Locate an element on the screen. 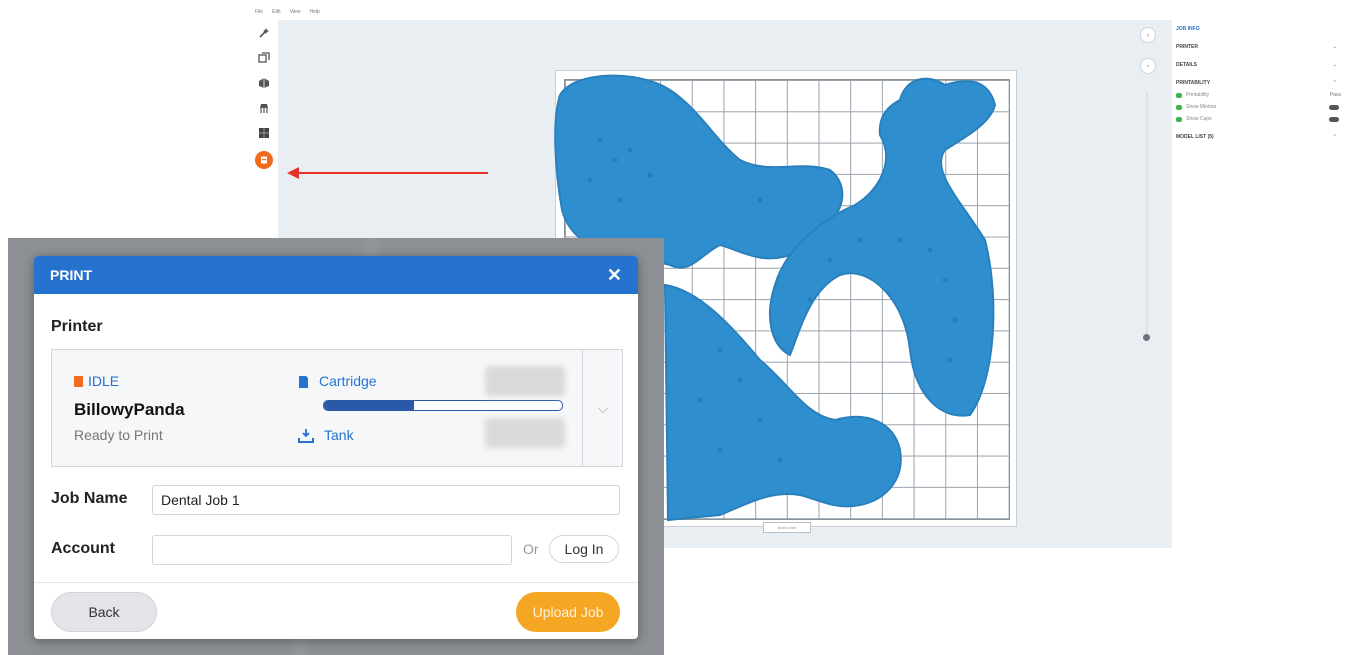  show-cups-toggle is located at coordinates (1334, 119).